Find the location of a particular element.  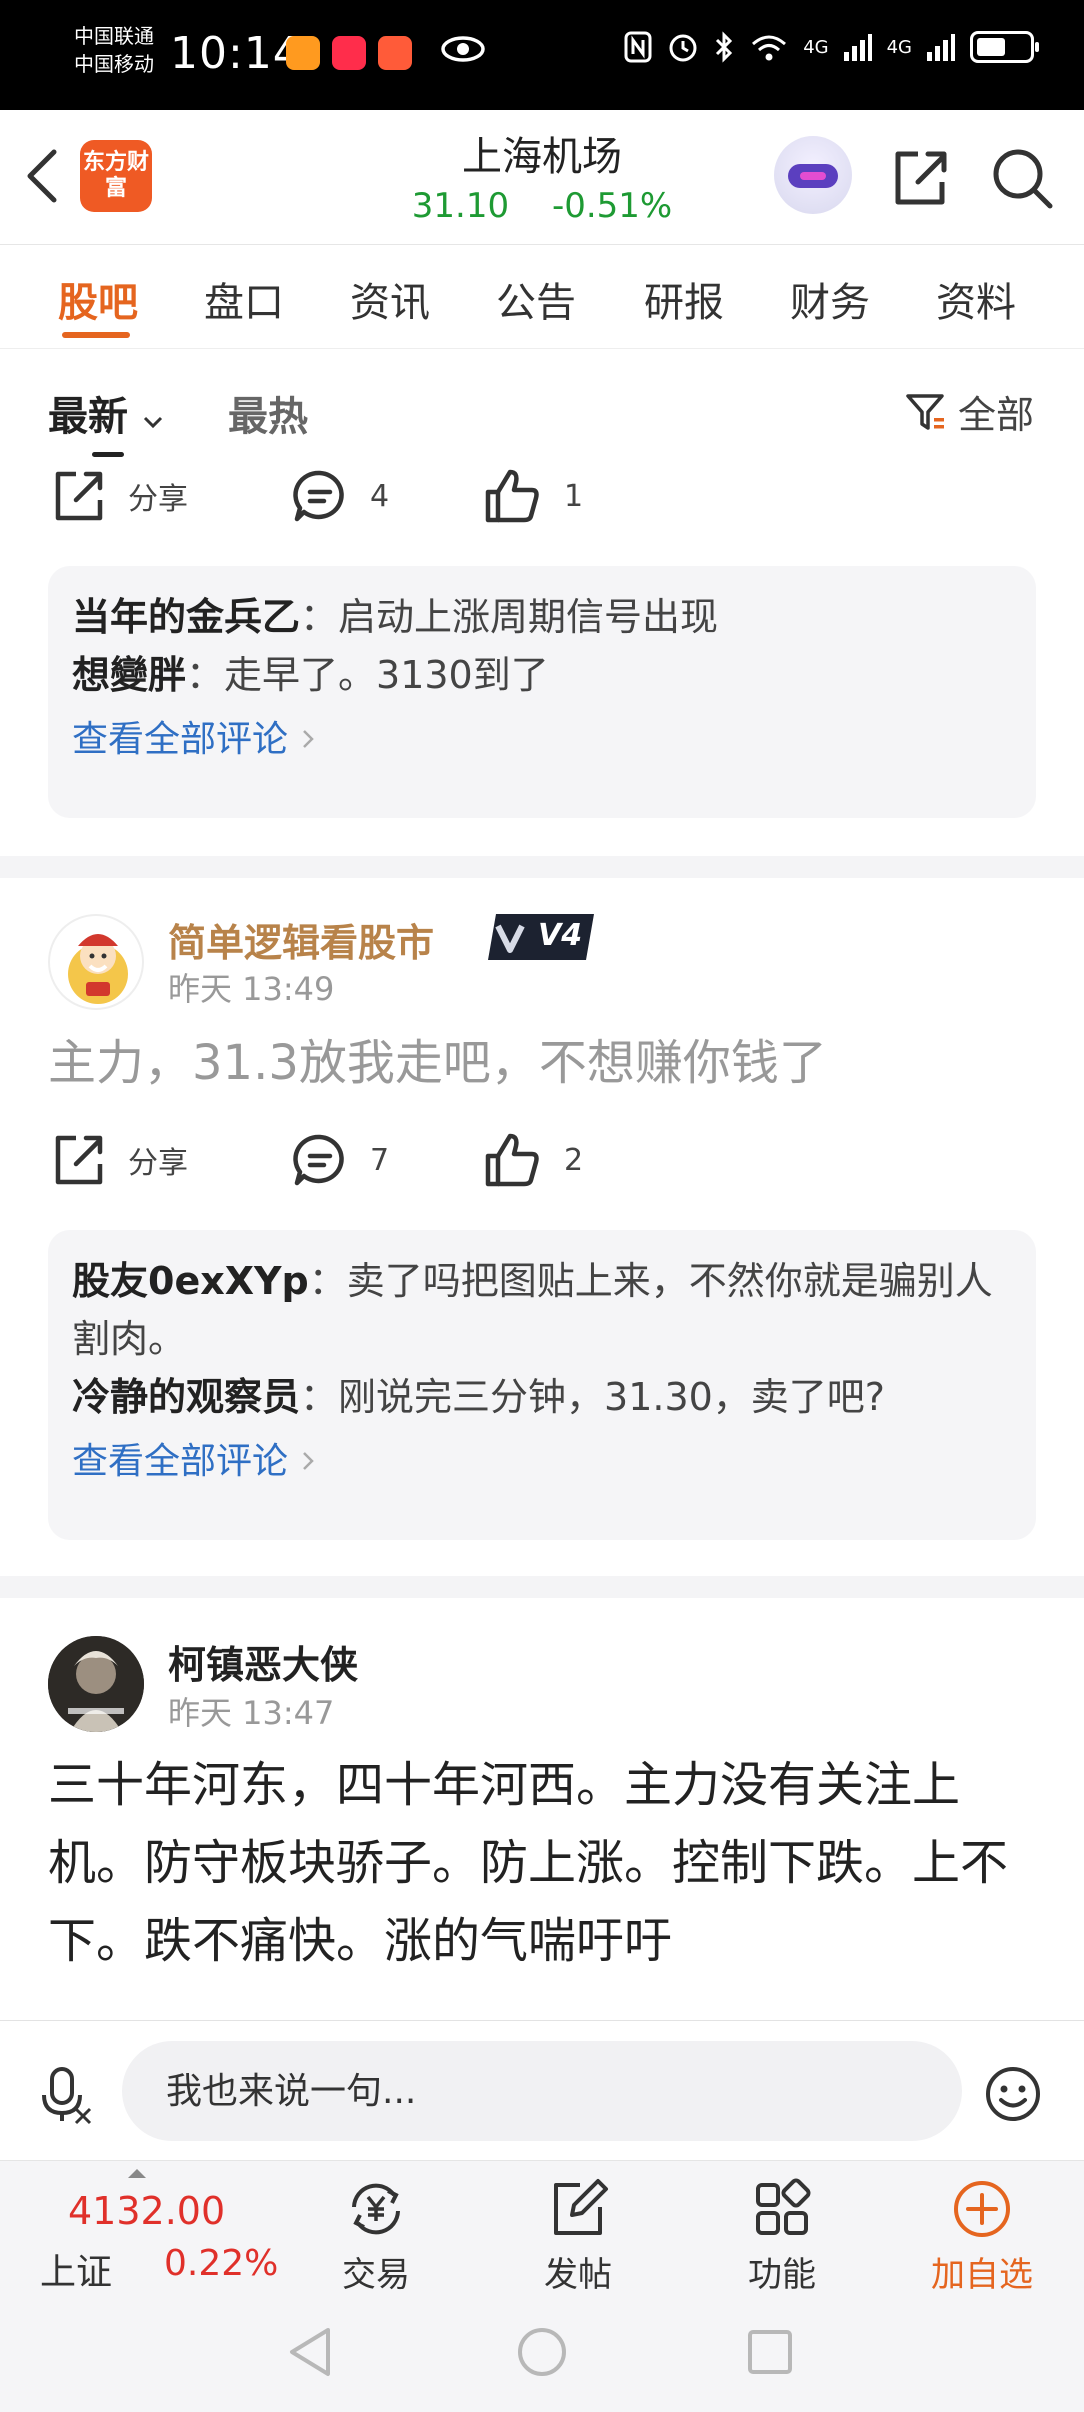

comment-user: 股友0exXYp is located at coordinates (190, 1281).